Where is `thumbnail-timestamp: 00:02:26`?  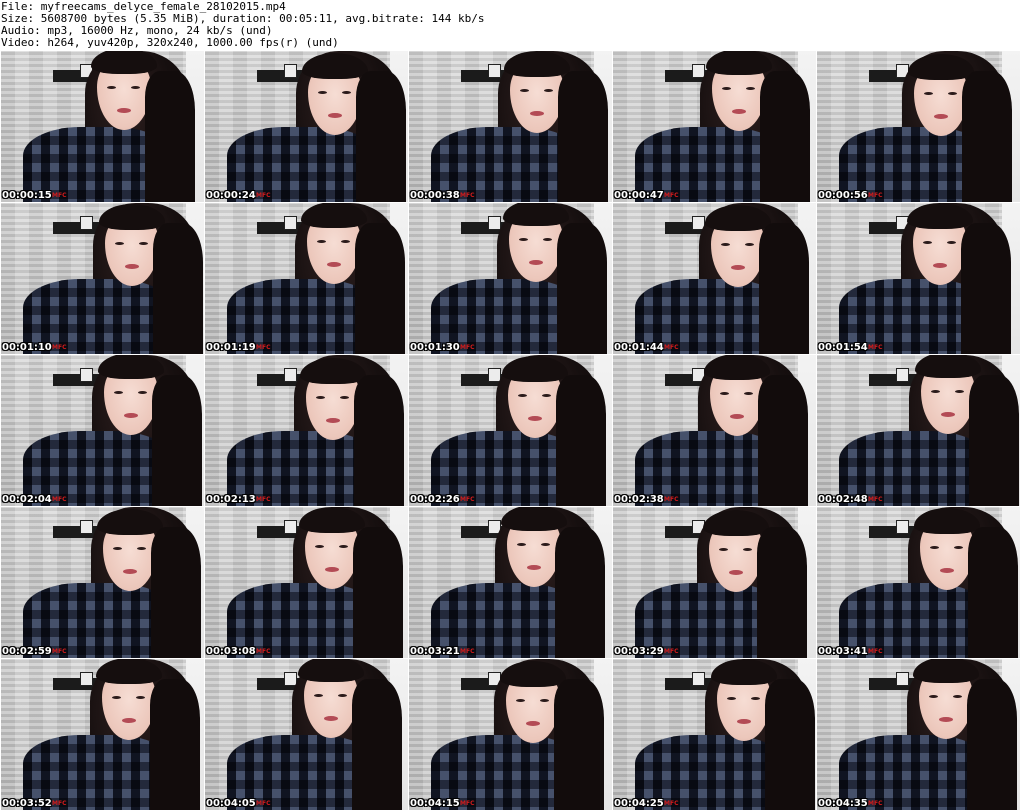 thumbnail-timestamp: 00:02:26 is located at coordinates (435, 499).